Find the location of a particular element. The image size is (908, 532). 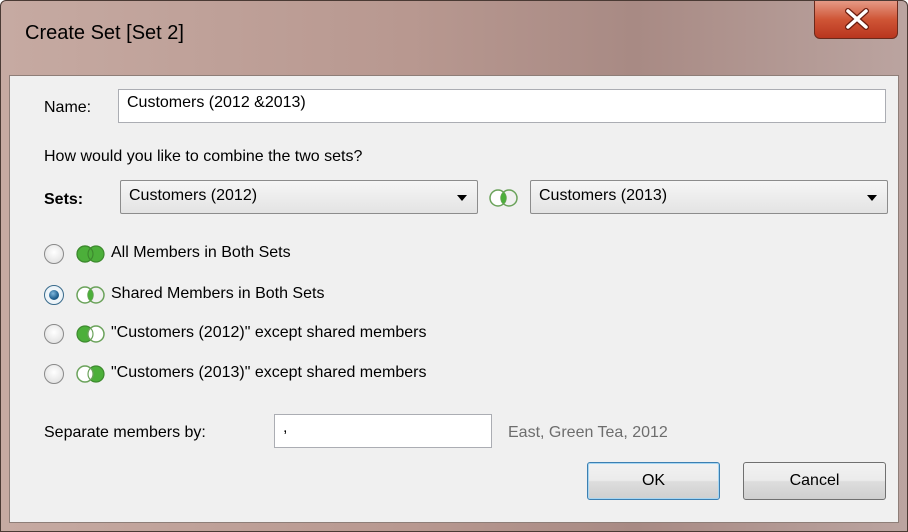

close-icon is located at coordinates (857, 19).